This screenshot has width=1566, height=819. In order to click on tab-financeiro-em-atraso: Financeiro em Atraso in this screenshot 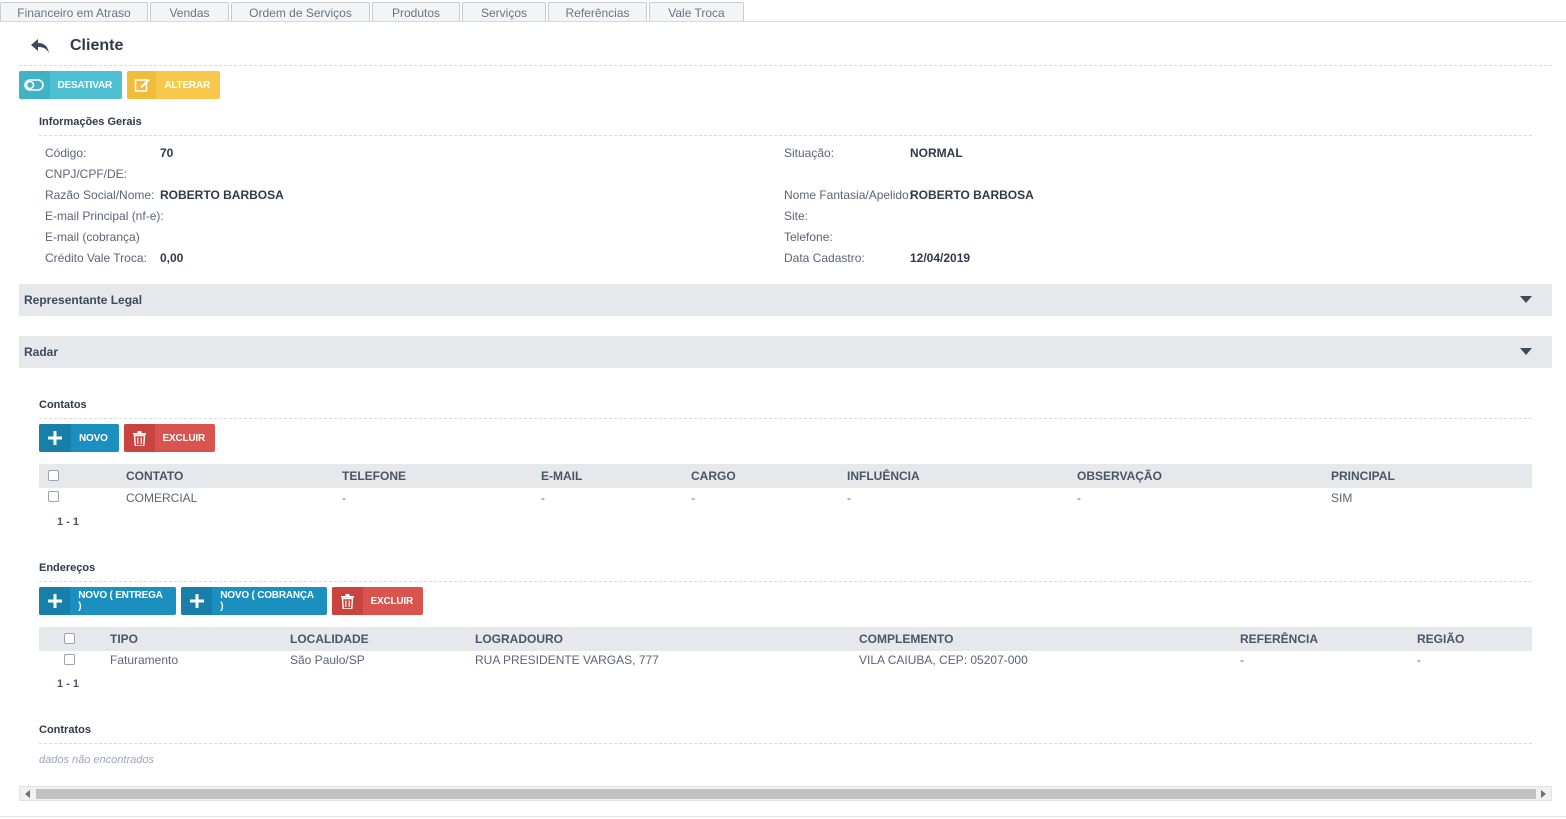, I will do `click(74, 12)`.